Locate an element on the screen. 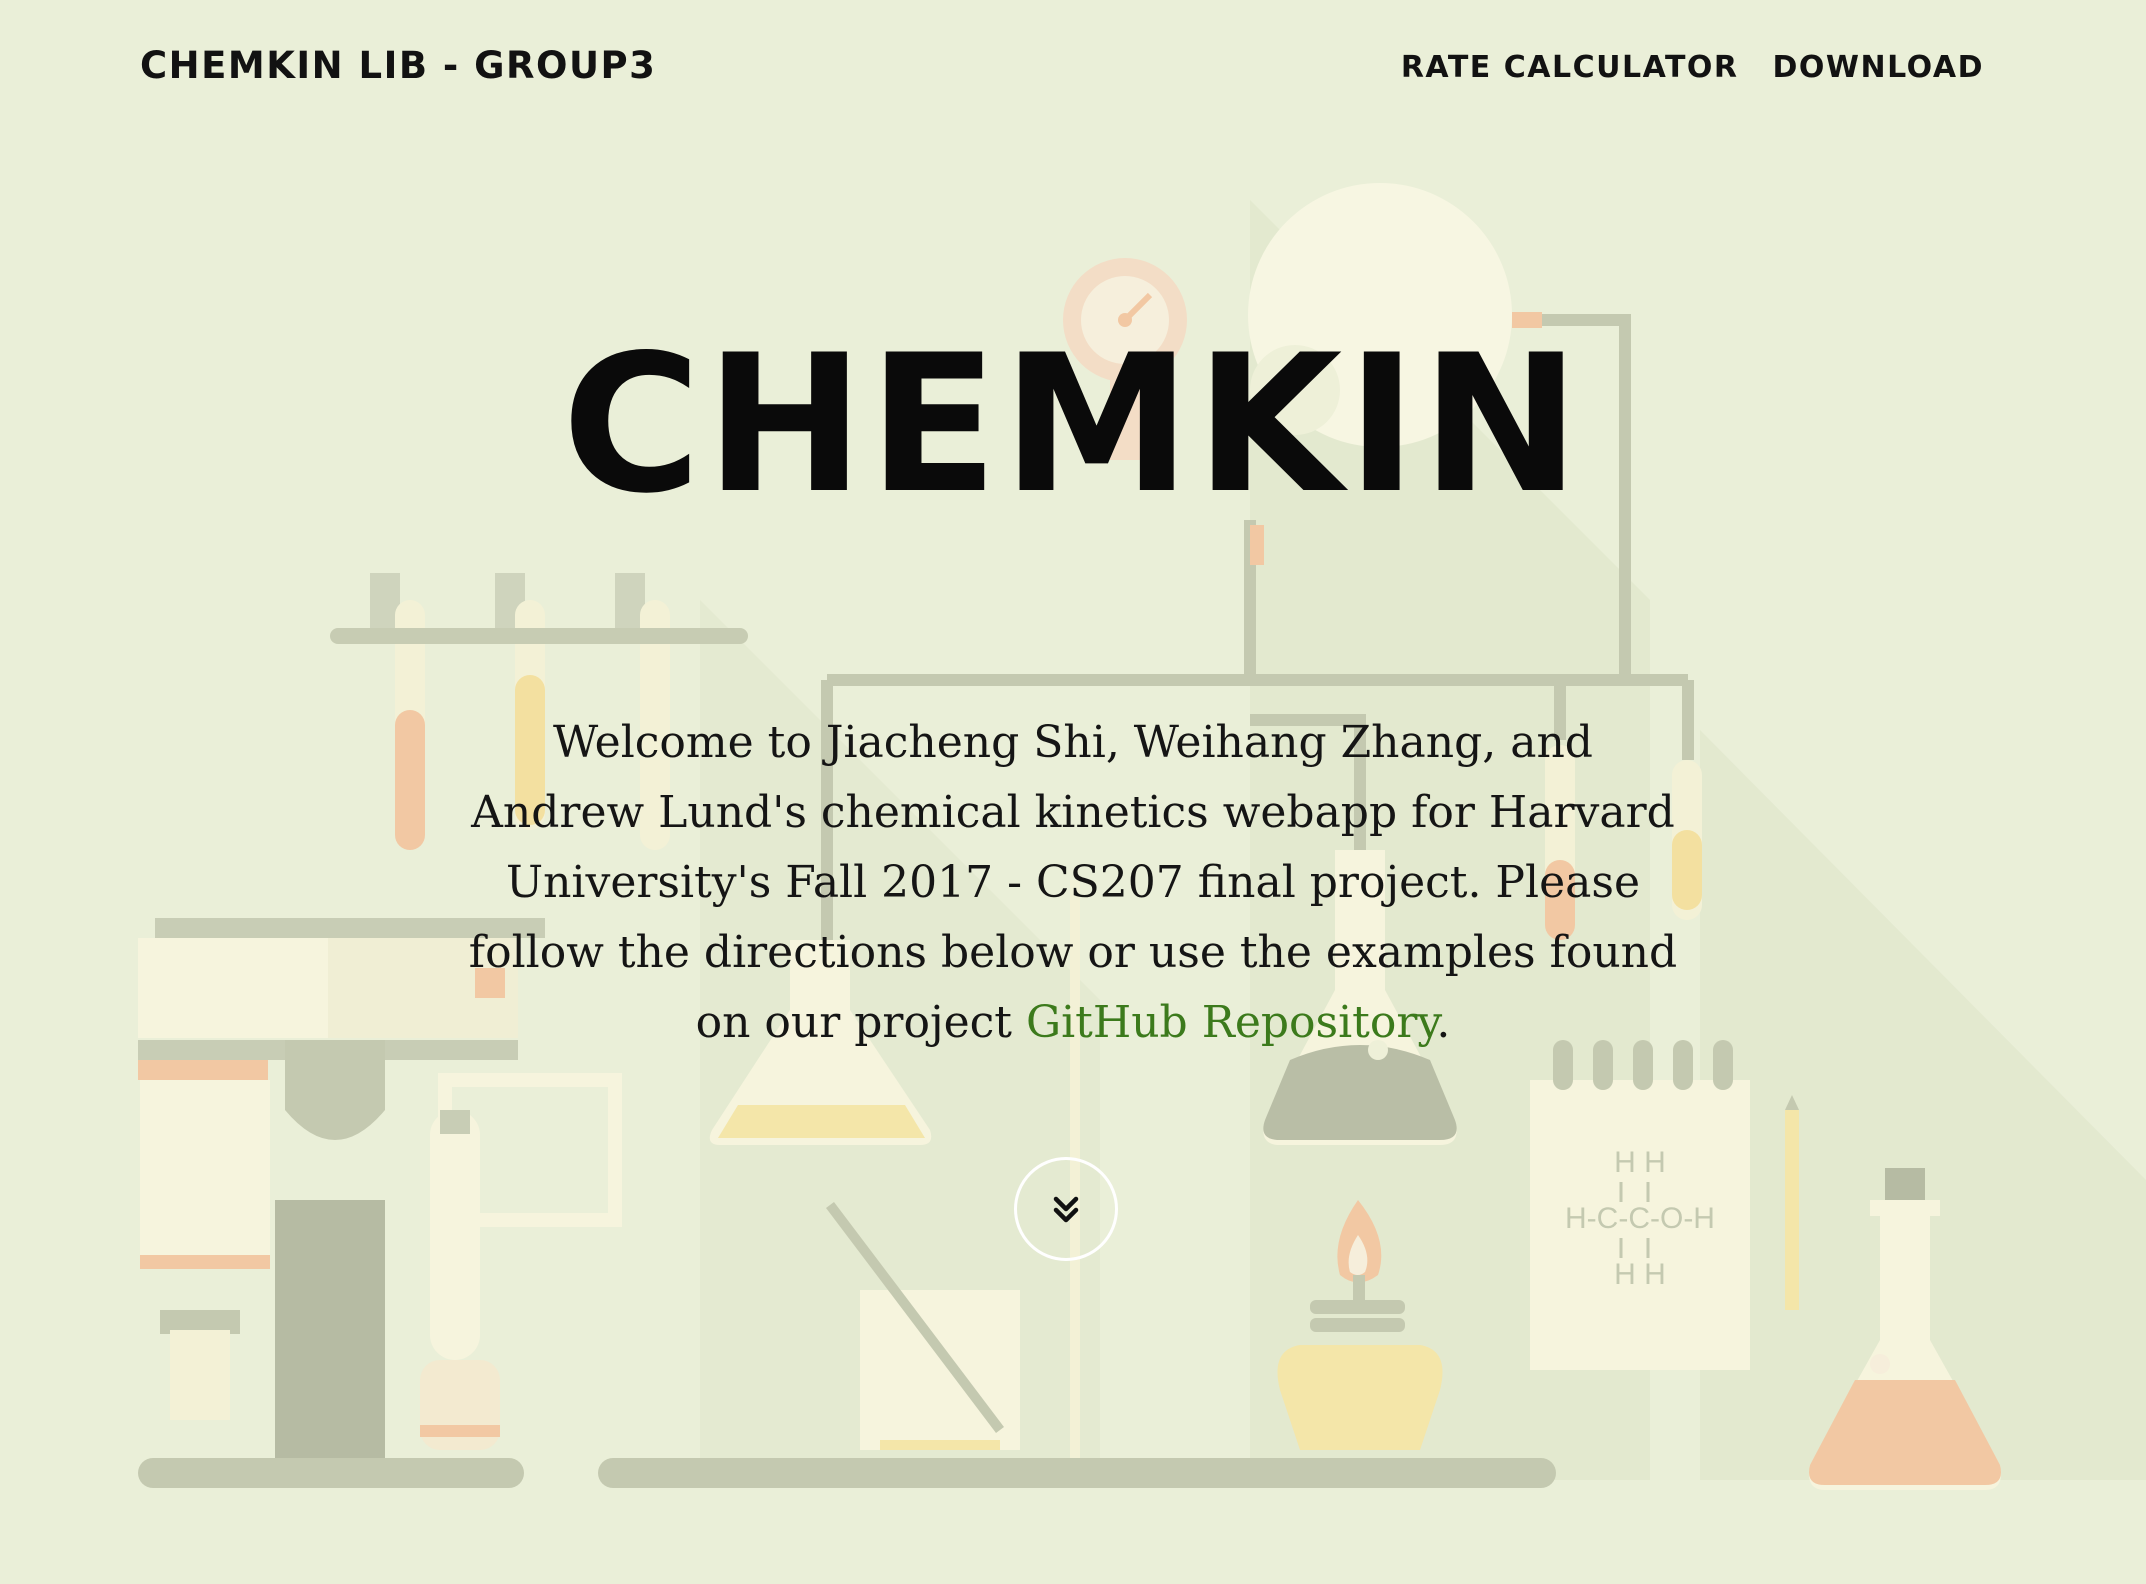 This screenshot has height=1584, width=2146. intro-end: . is located at coordinates (1443, 1022).